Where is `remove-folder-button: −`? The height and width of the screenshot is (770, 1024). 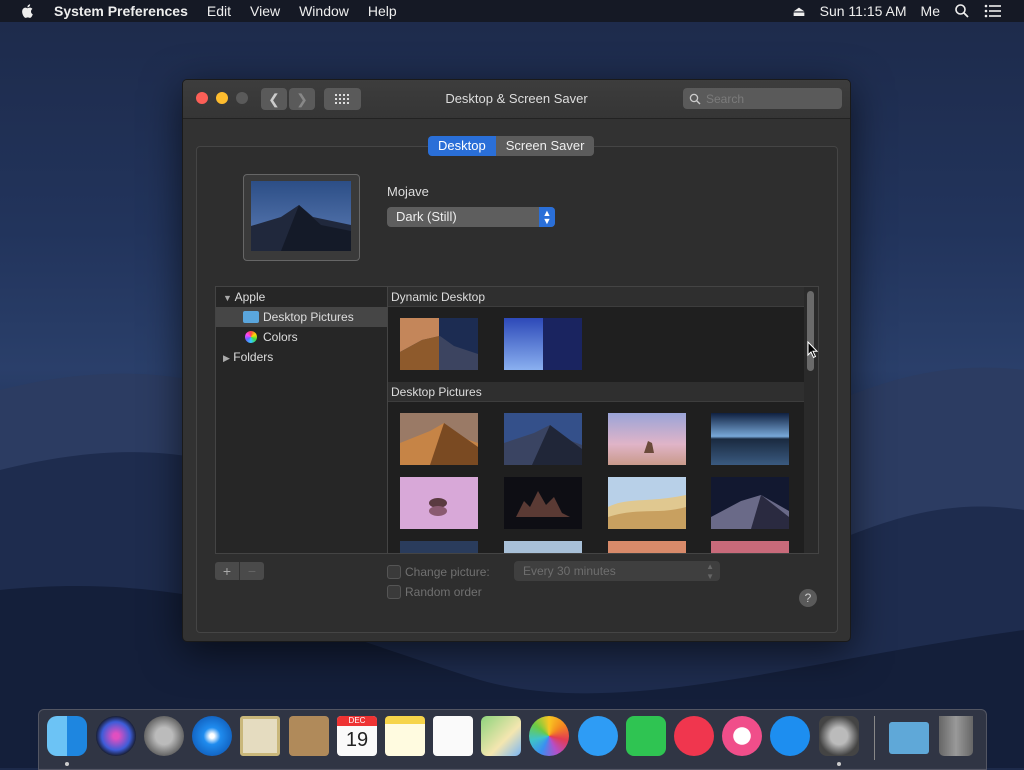
remove-folder-button: − is located at coordinates (252, 571).